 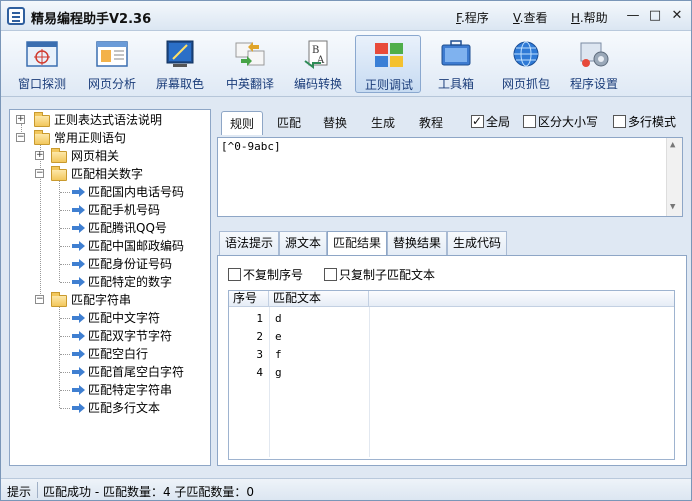 What do you see at coordinates (477, 243) in the screenshot?
I see `tab-generate-code: 生成代码` at bounding box center [477, 243].